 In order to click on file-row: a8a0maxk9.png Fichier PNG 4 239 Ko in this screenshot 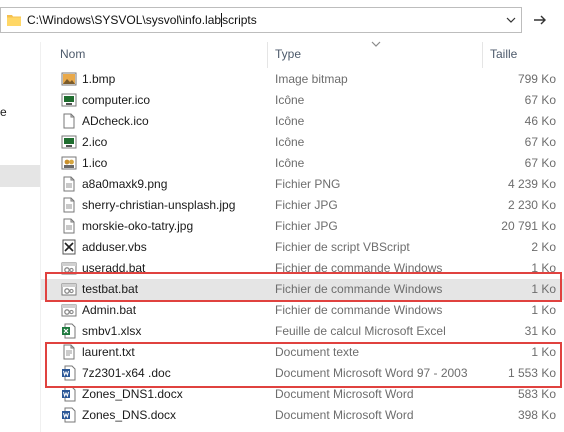, I will do `click(302, 184)`.